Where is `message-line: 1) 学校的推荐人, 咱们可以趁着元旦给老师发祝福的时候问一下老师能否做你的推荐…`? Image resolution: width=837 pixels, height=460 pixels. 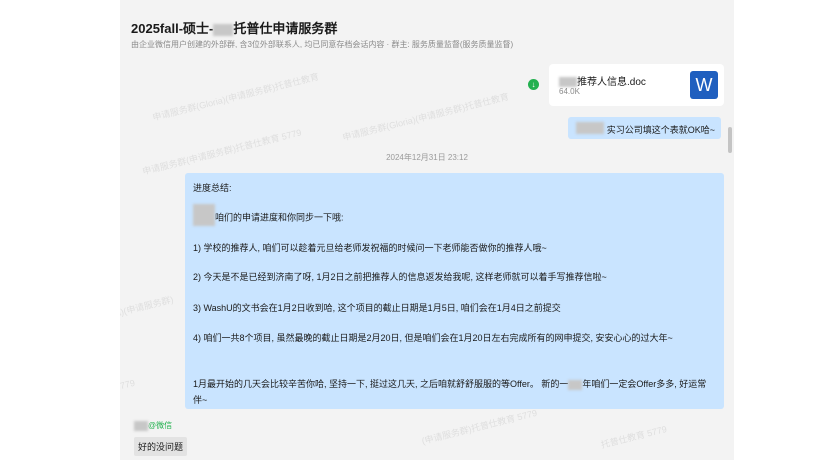 message-line: 1) 学校的推荐人, 咱们可以趁着元旦给老师发祝福的时候问一下老师能否做你的推荐… is located at coordinates (370, 248).